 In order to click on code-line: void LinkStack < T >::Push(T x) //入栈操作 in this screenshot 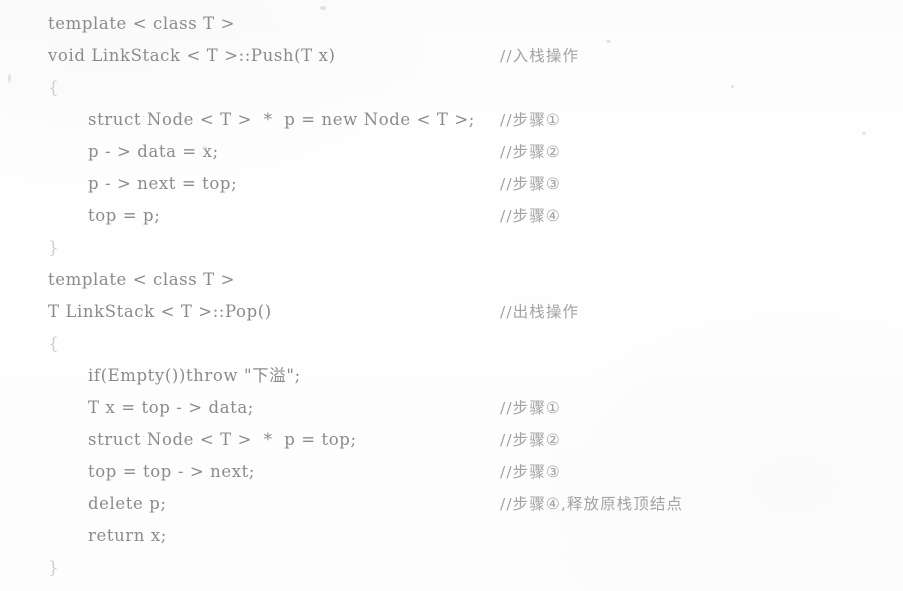, I will do `click(451, 56)`.